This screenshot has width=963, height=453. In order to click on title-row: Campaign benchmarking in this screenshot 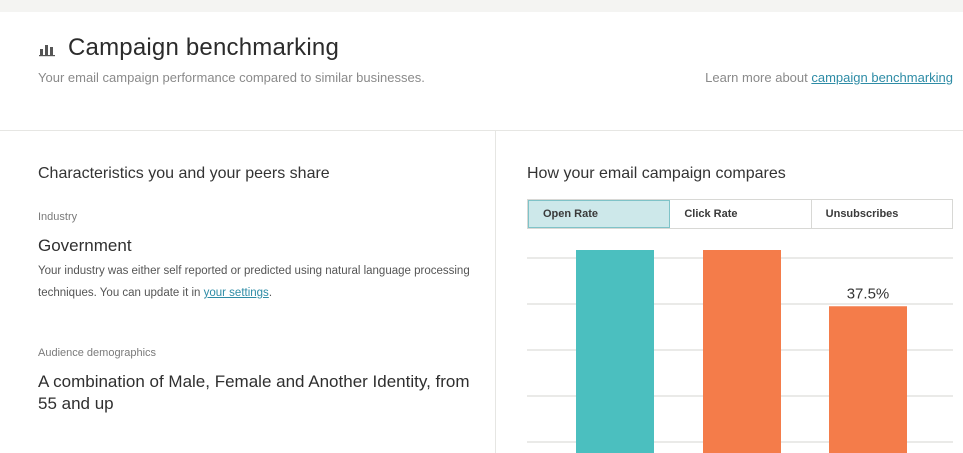, I will do `click(188, 48)`.